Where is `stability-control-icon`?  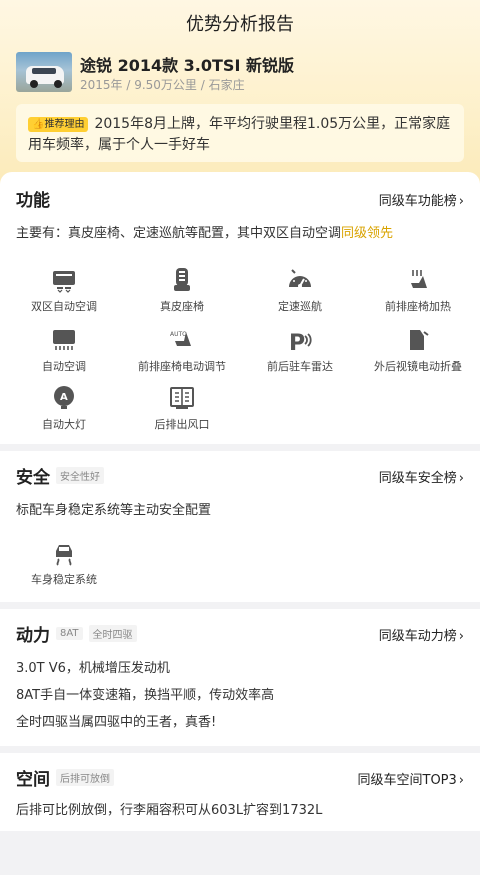 stability-control-icon is located at coordinates (64, 555).